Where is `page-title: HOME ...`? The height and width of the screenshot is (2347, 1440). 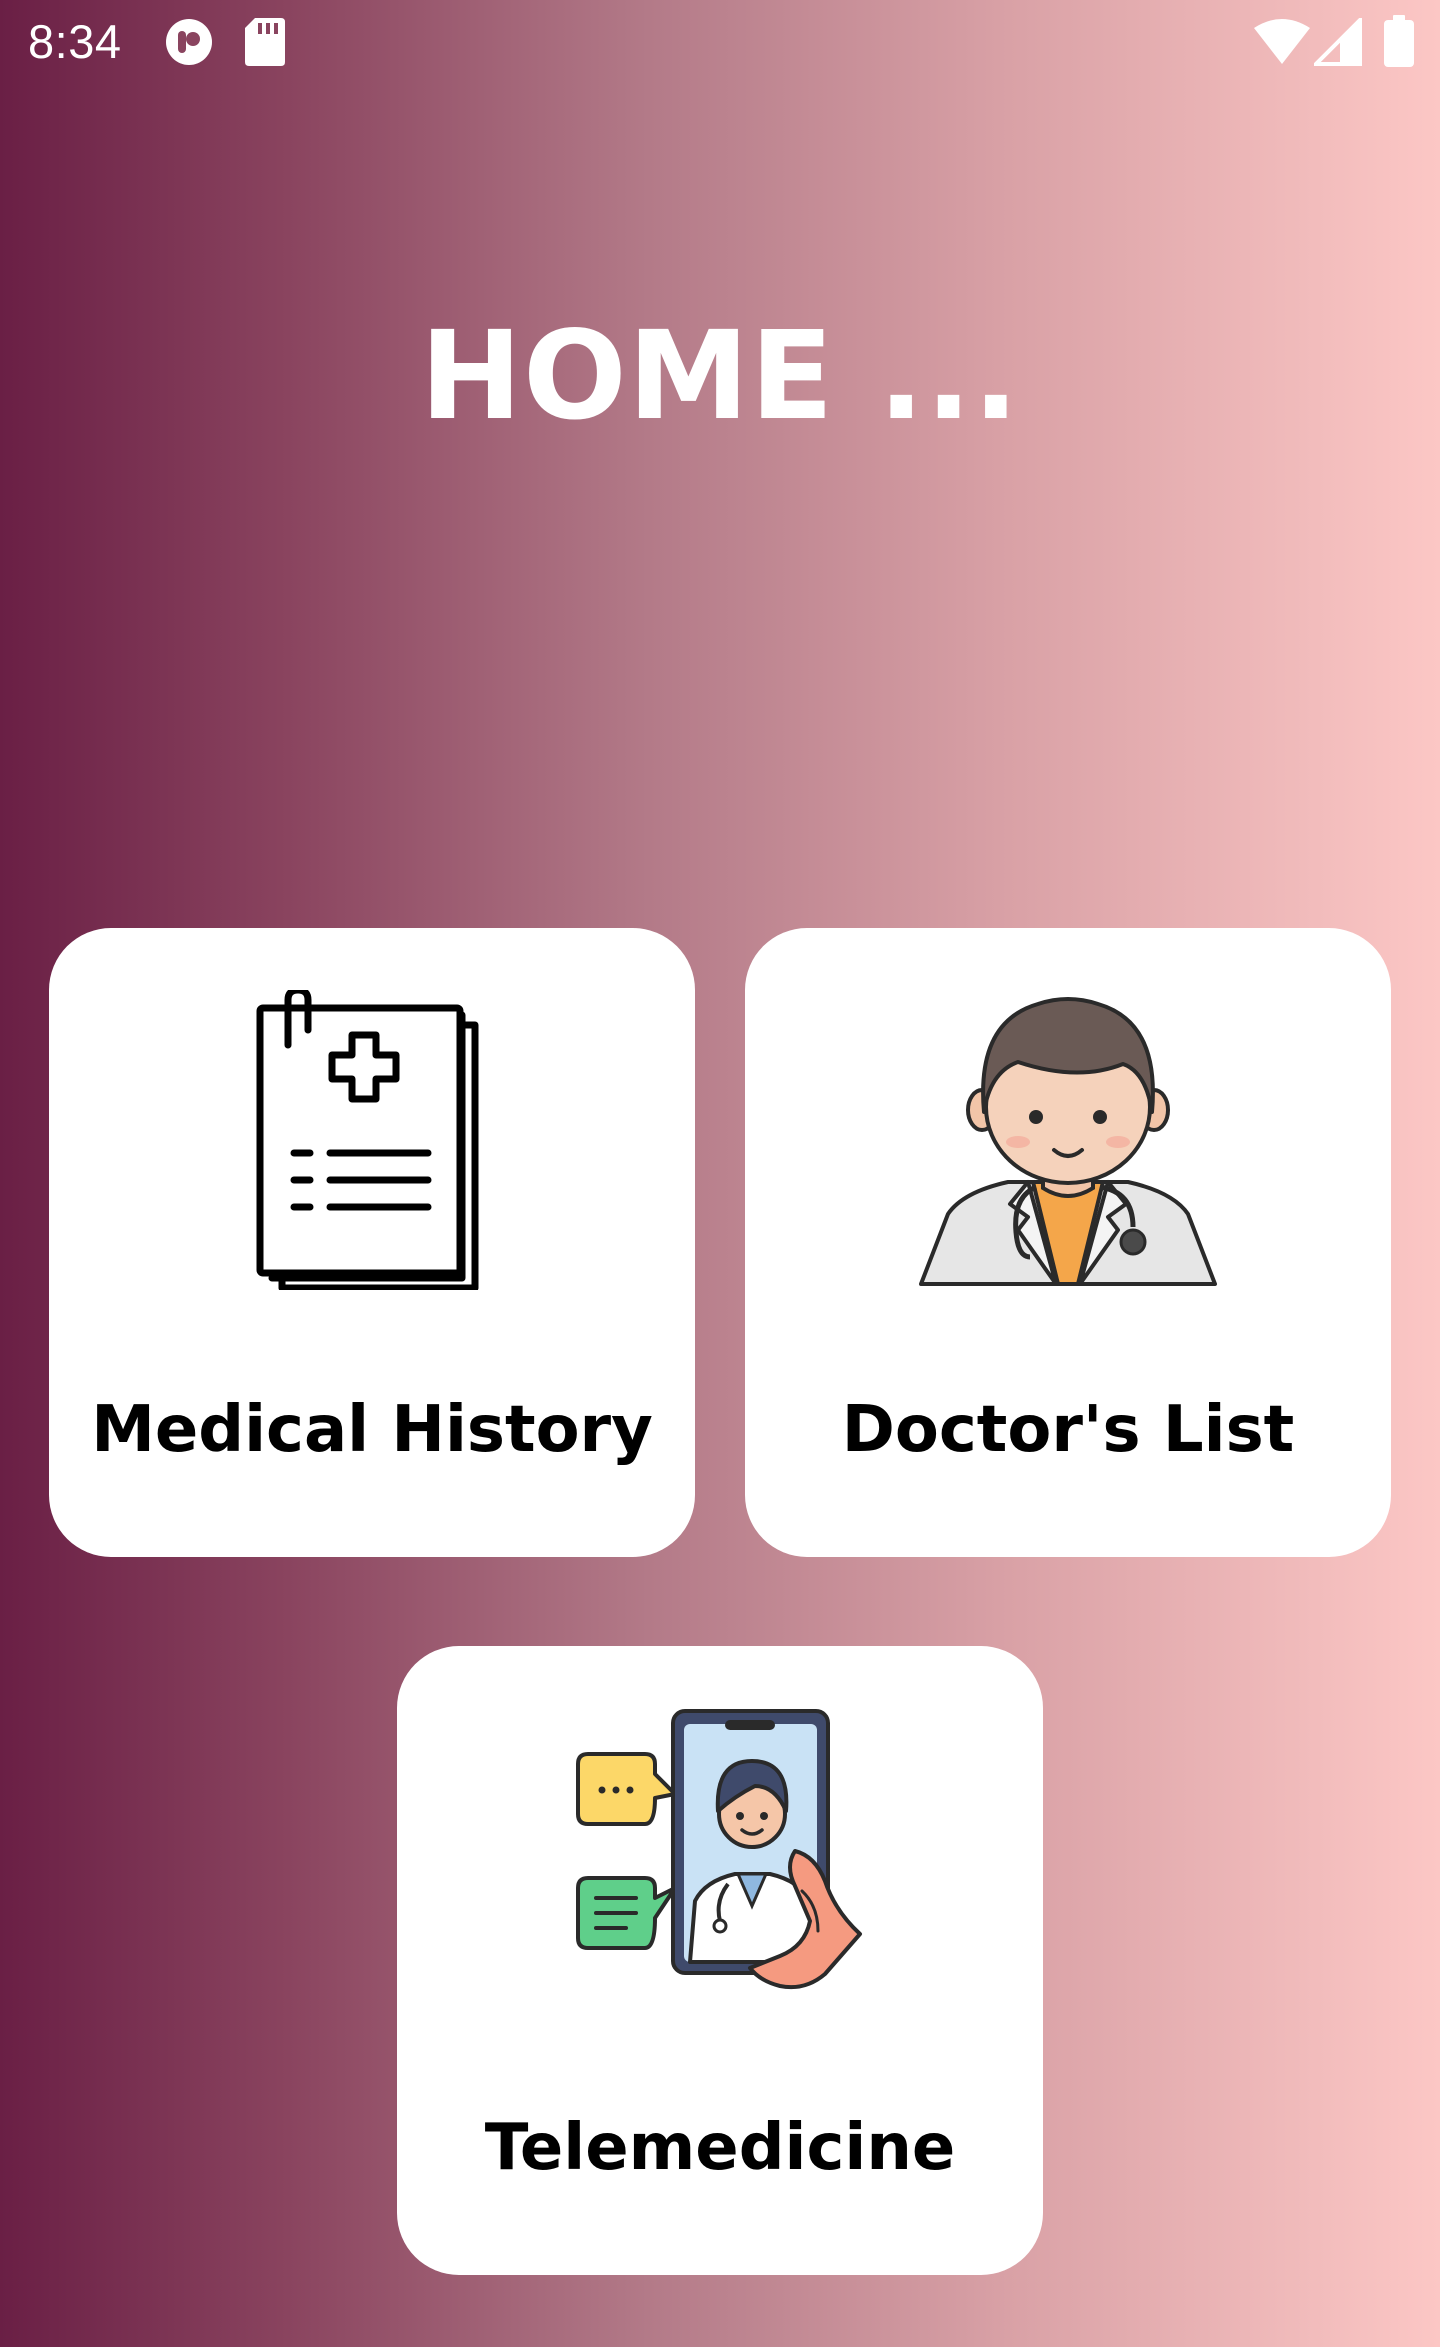
page-title: HOME ... is located at coordinates (720, 376).